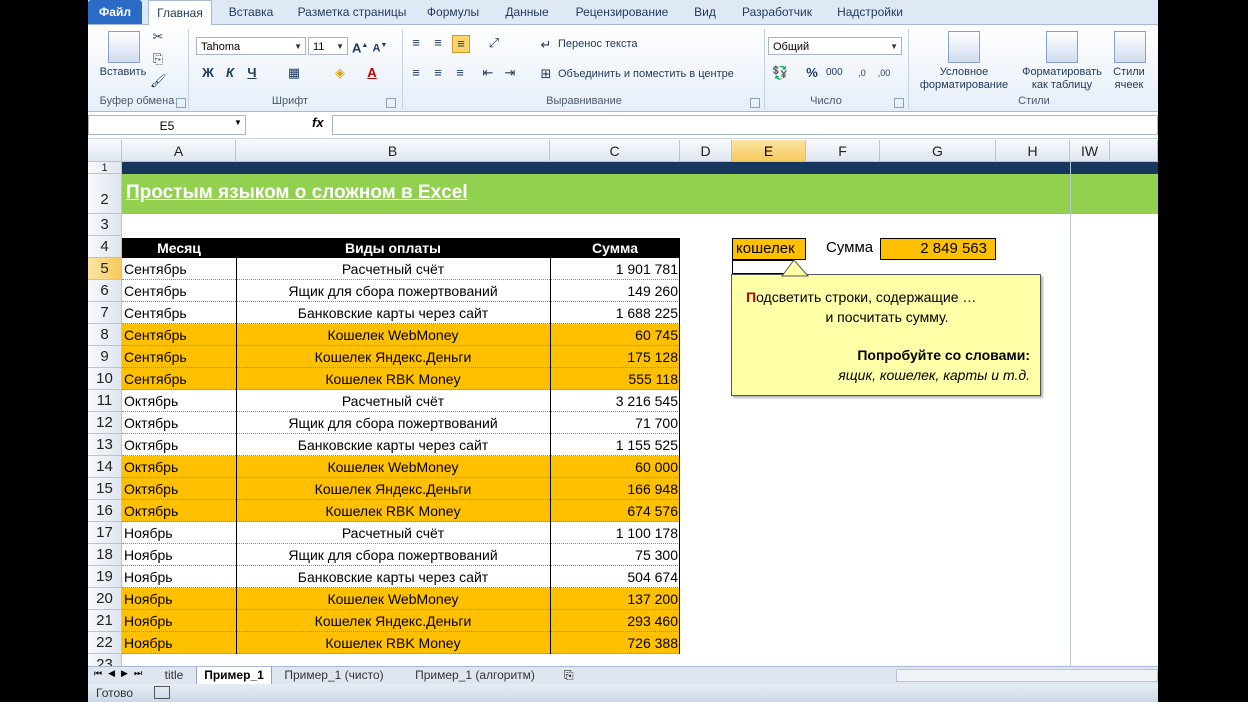  I want to click on cell-sum: 137 200, so click(615, 599).